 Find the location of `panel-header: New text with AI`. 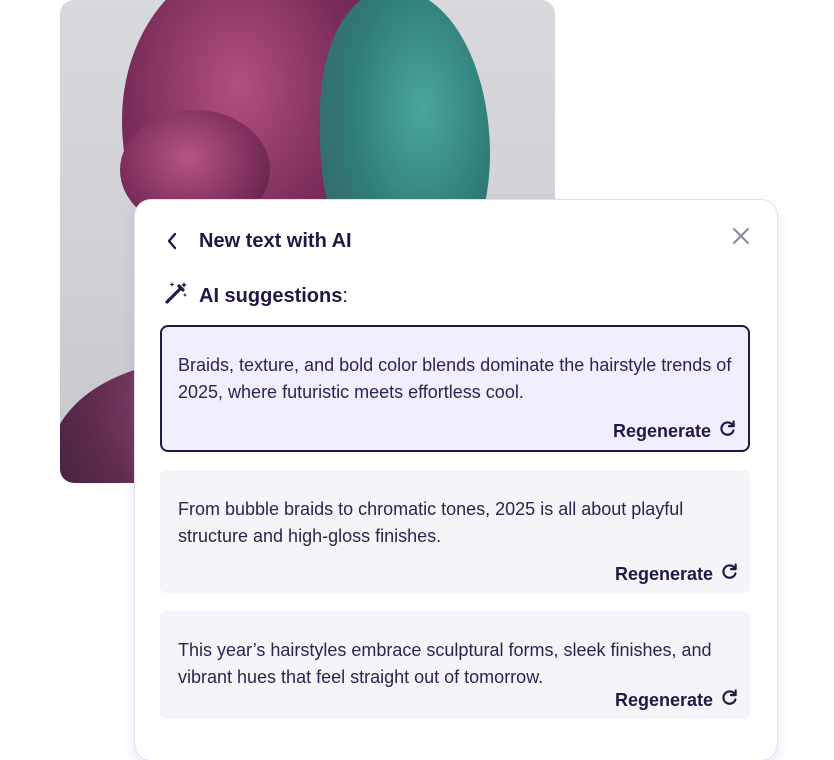

panel-header: New text with AI is located at coordinates (257, 241).